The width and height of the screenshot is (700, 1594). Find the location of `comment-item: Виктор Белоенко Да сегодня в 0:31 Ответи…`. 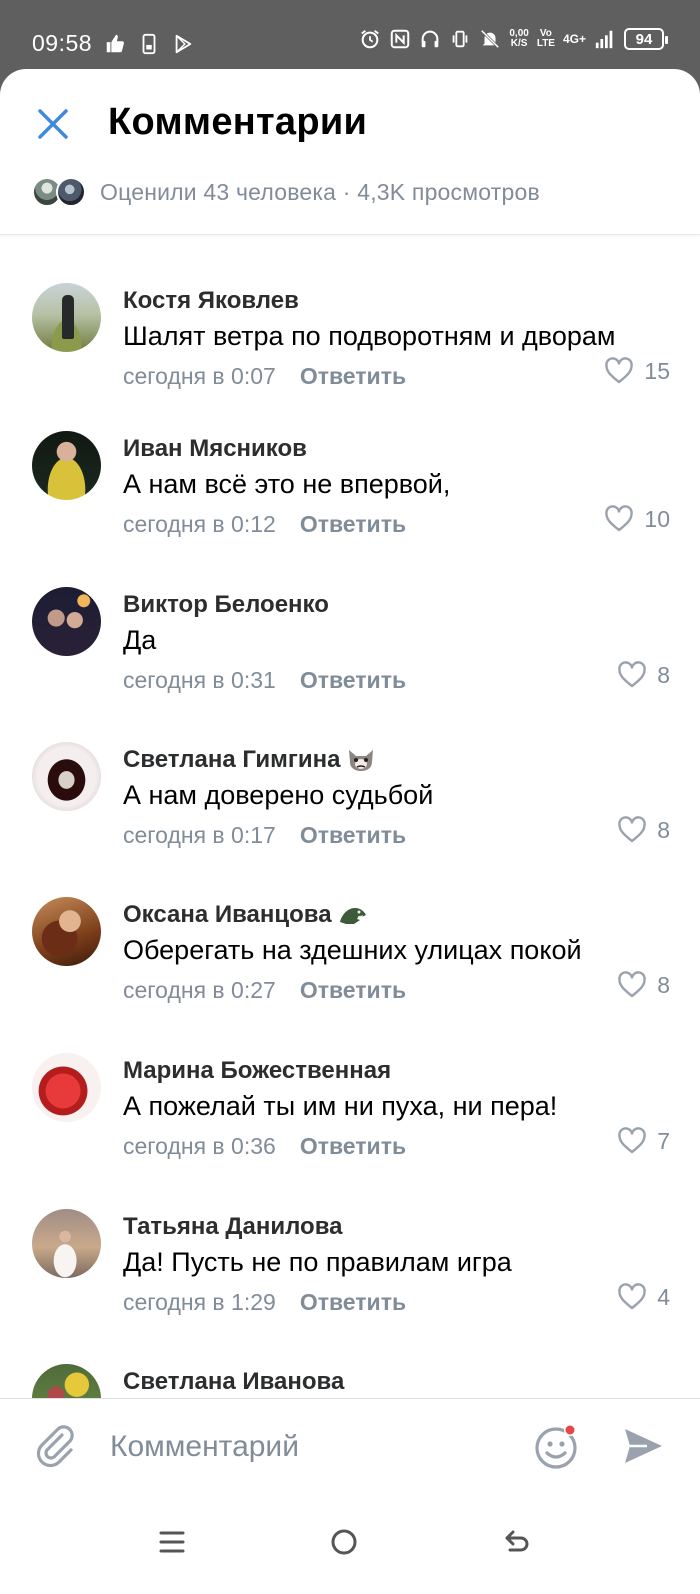

comment-item: Виктор Белоенко Да сегодня в 0:31 Ответи… is located at coordinates (350, 657).